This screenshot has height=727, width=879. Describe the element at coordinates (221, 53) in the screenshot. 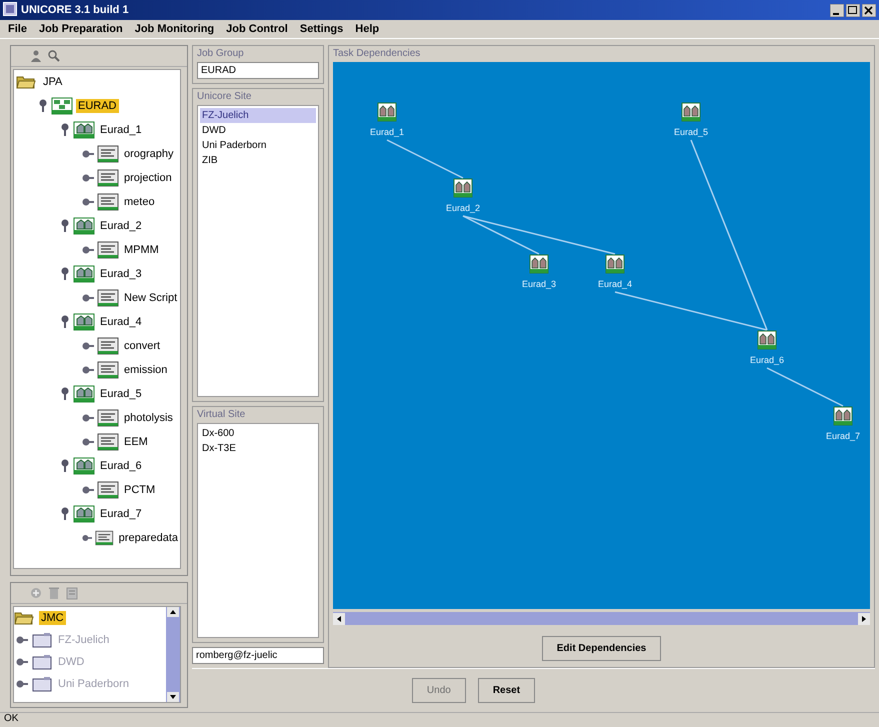

I see `group-label: Job Group` at that location.